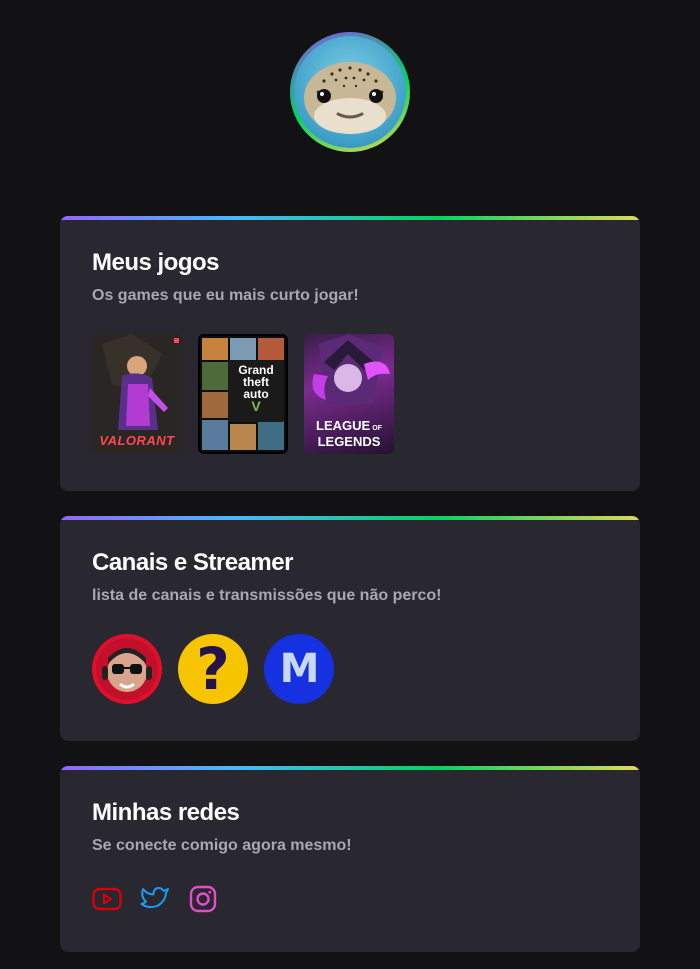  I want to click on channels-list: ? M, so click(350, 669).